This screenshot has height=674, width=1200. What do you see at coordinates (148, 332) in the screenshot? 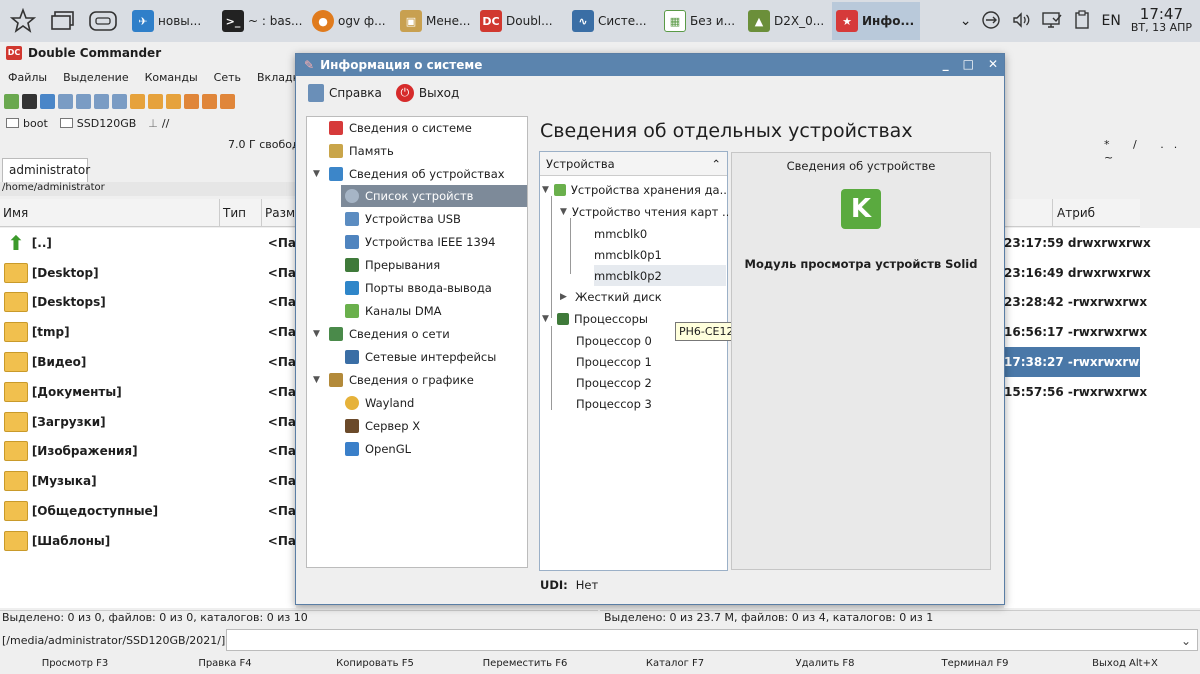
I see `list-item: [tmp] <Па` at bounding box center [148, 332].